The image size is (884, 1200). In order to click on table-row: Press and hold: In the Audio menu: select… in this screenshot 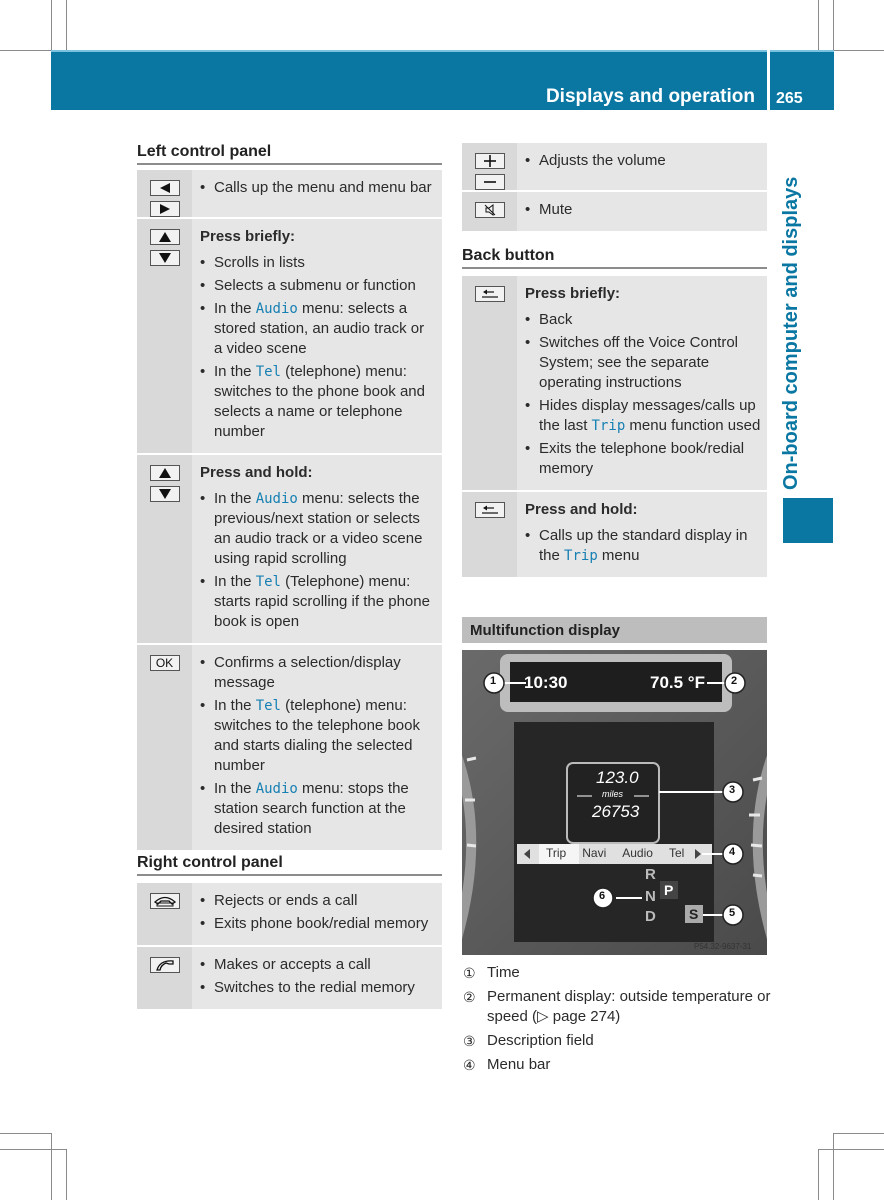, I will do `click(289, 550)`.